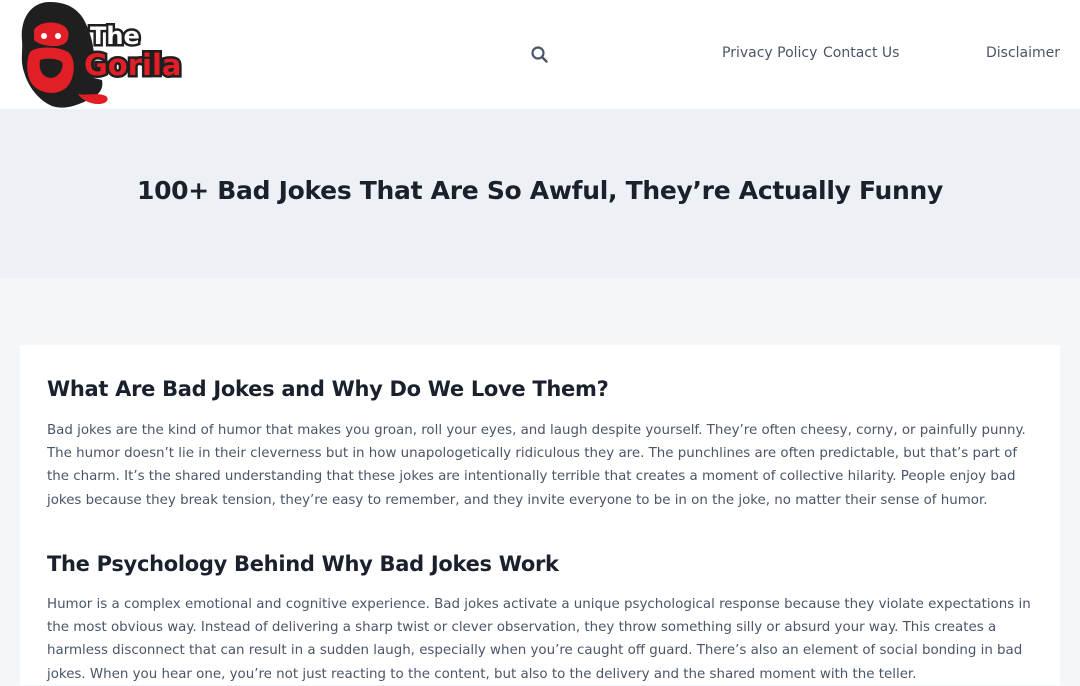  Describe the element at coordinates (769, 53) in the screenshot. I see `nav-link-privacy-policy: Privacy Policy` at that location.